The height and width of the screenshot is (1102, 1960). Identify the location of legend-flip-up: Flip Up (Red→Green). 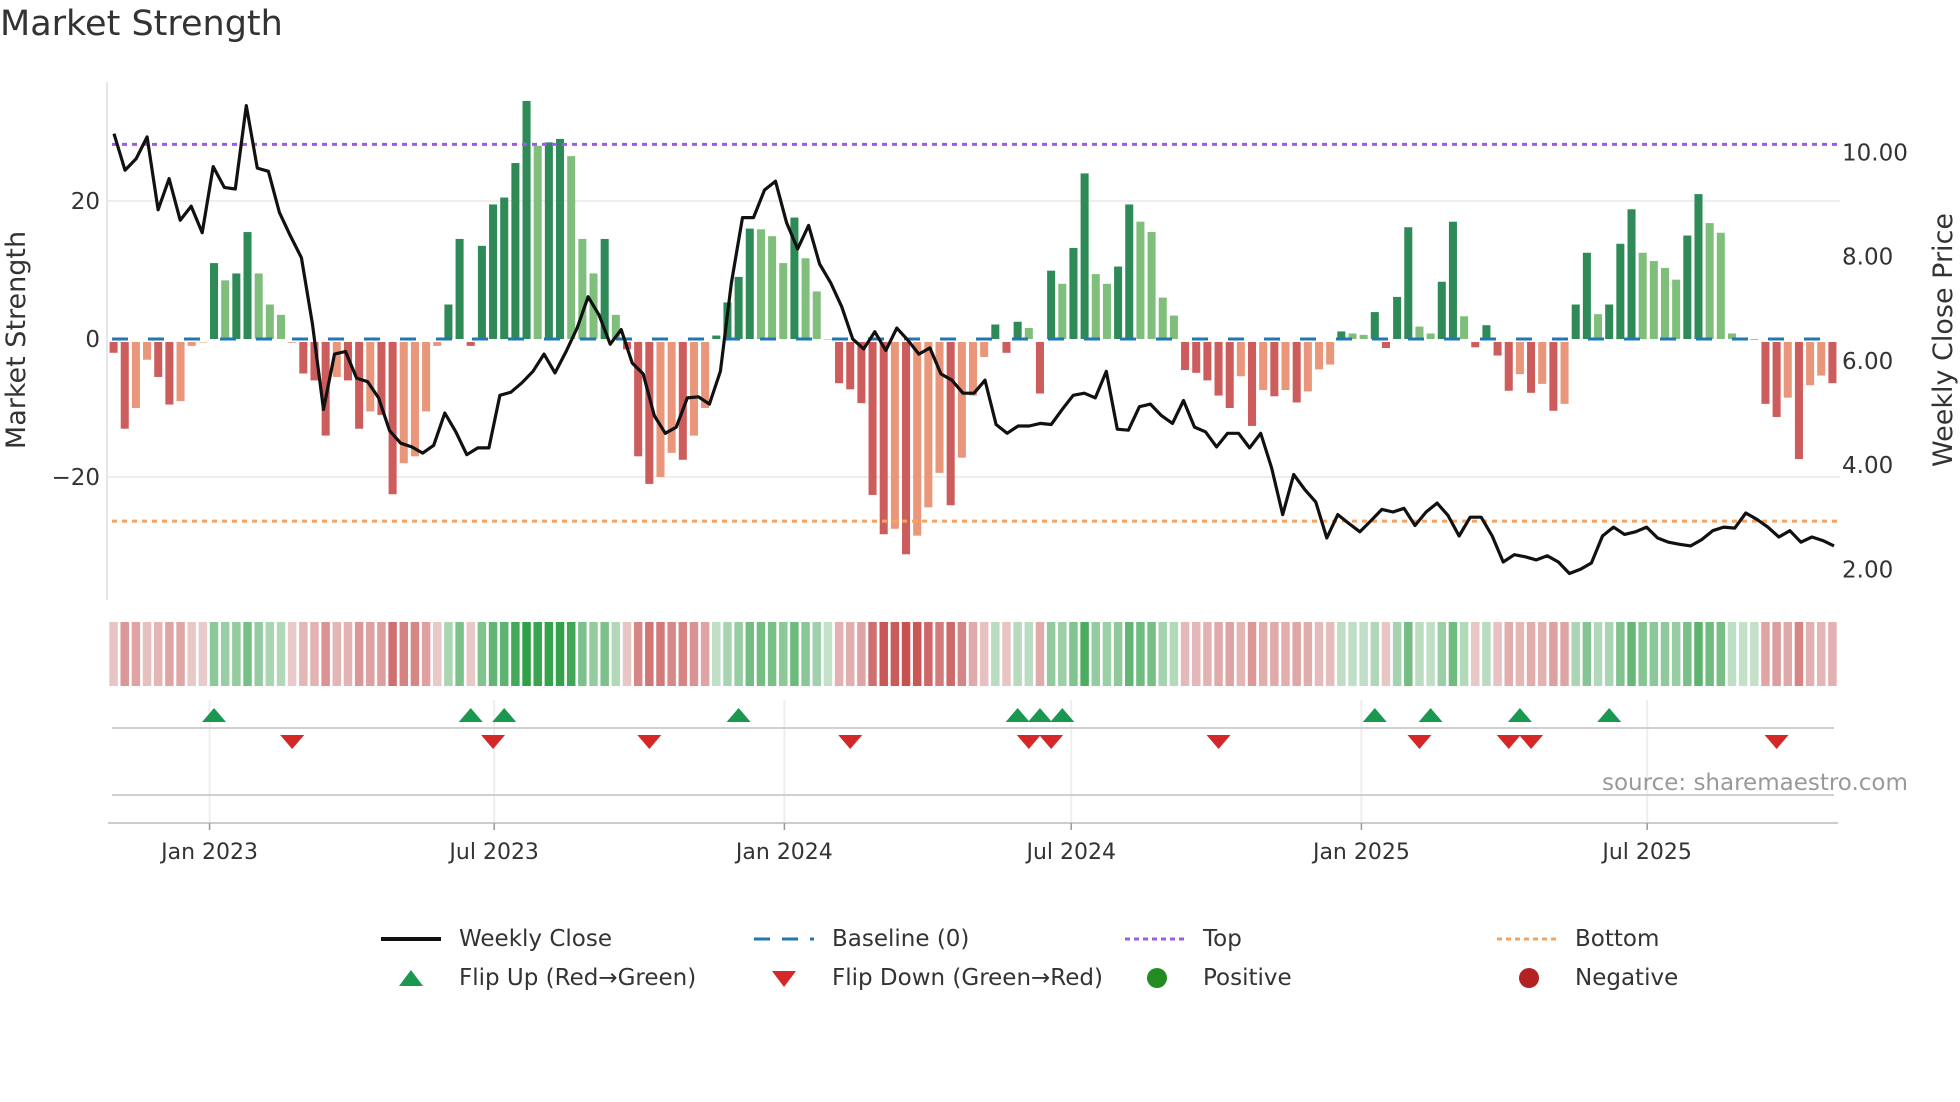
(538, 978).